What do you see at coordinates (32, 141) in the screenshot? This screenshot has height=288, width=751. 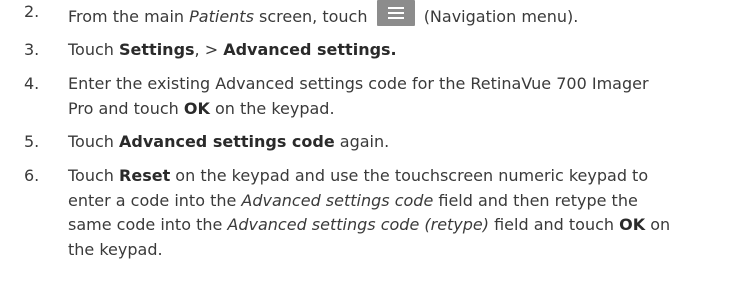 I see `step-number: 5.` at bounding box center [32, 141].